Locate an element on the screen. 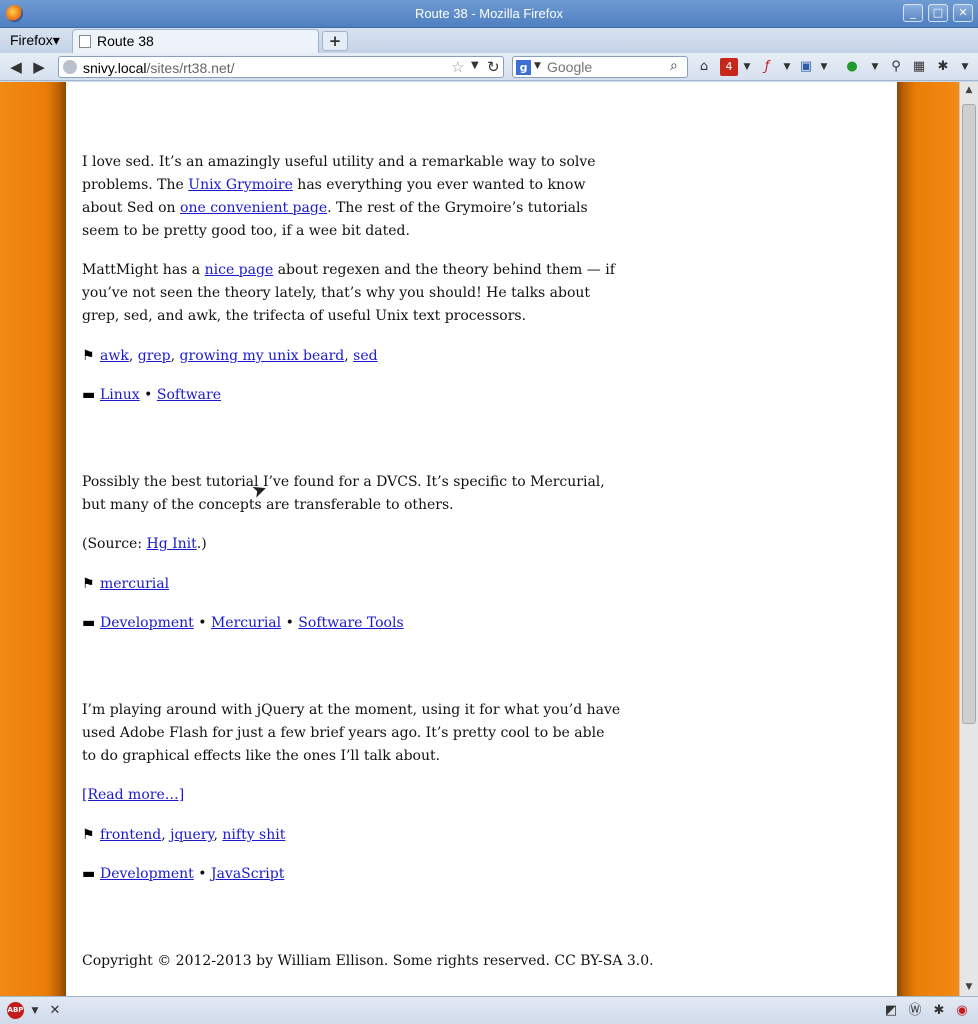  post-1-tags: ⚑ awk, grep, growing my unix beard, sed is located at coordinates (230, 356).